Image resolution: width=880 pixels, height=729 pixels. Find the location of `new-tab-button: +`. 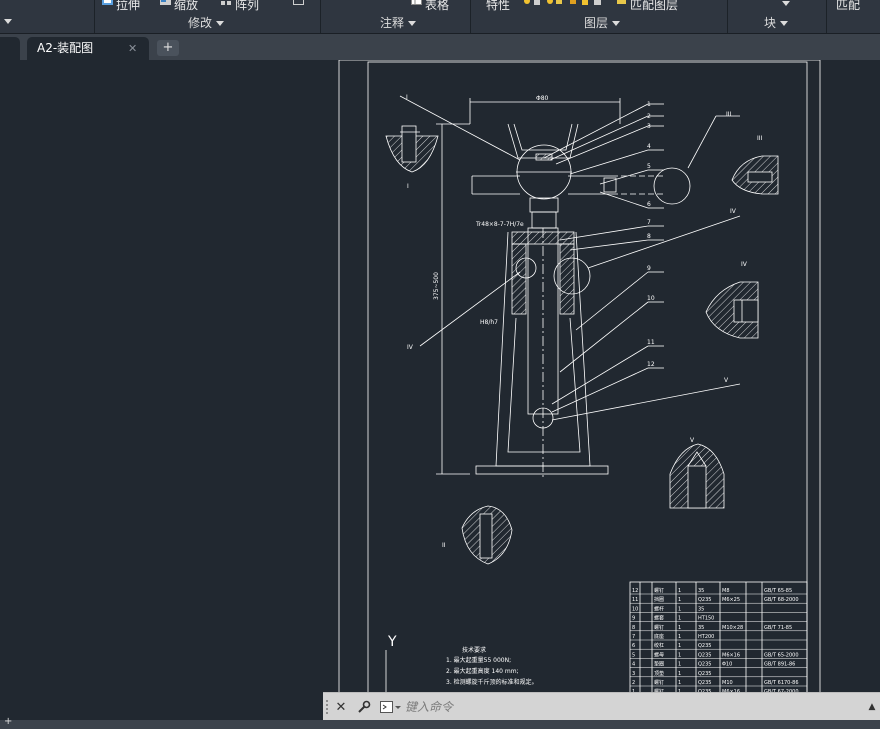

new-tab-button: + is located at coordinates (168, 48).